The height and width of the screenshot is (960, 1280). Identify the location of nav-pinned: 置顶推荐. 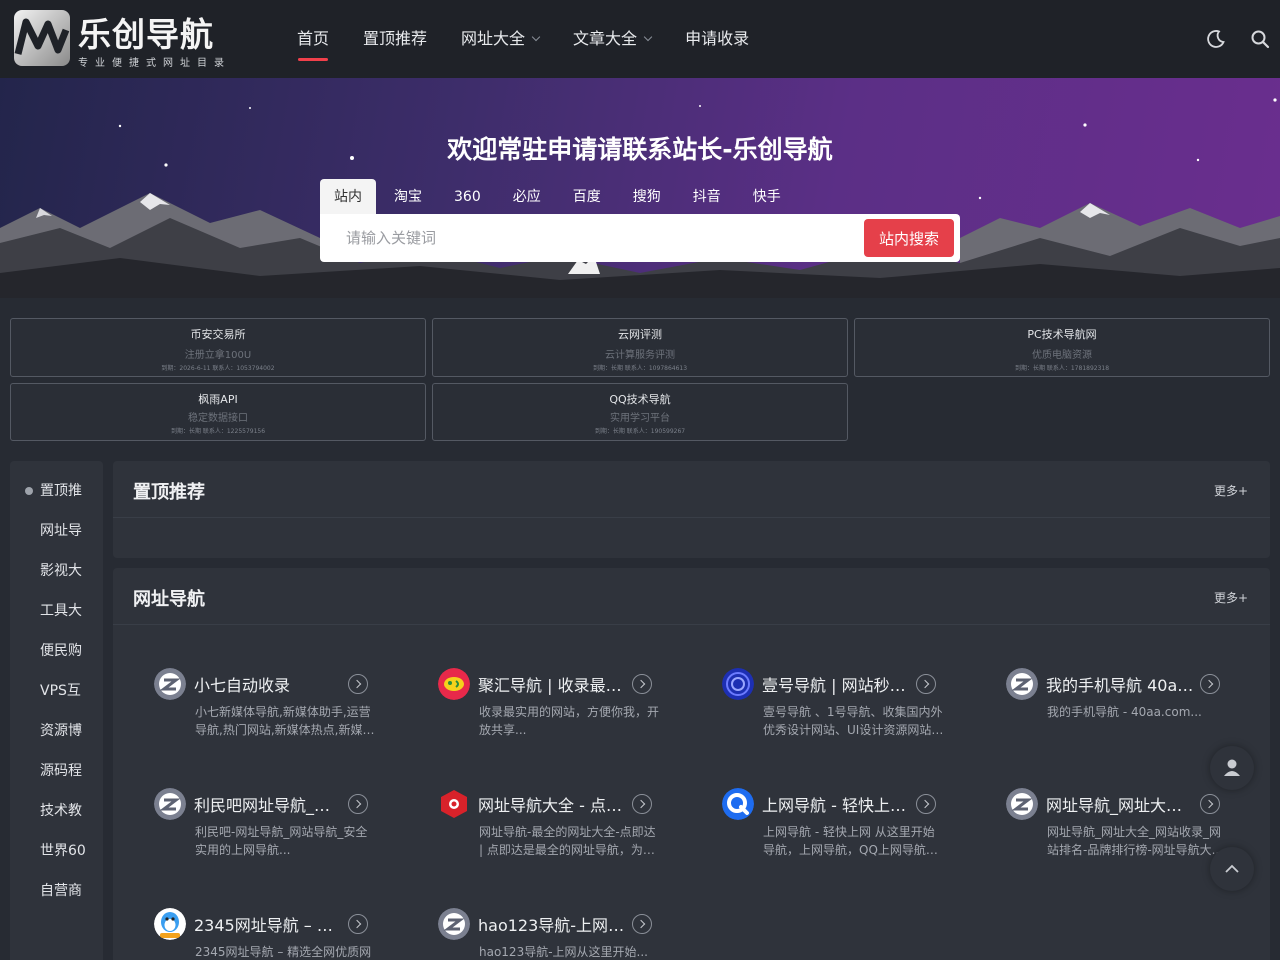
(395, 39).